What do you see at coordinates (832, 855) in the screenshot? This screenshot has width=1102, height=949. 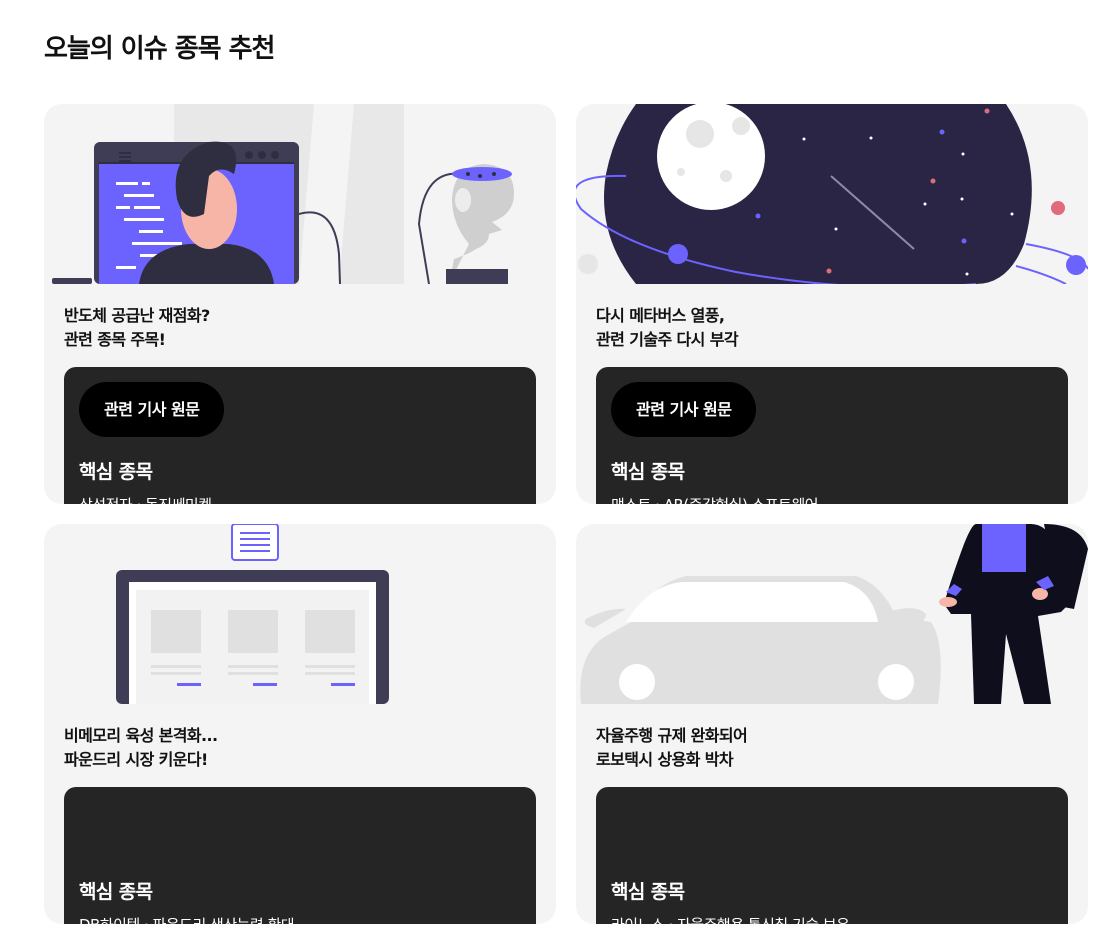 I see `key-stocks-panel: 핵심 종목 라이노스 · 자율주행용 통신칩 기술 보유` at bounding box center [832, 855].